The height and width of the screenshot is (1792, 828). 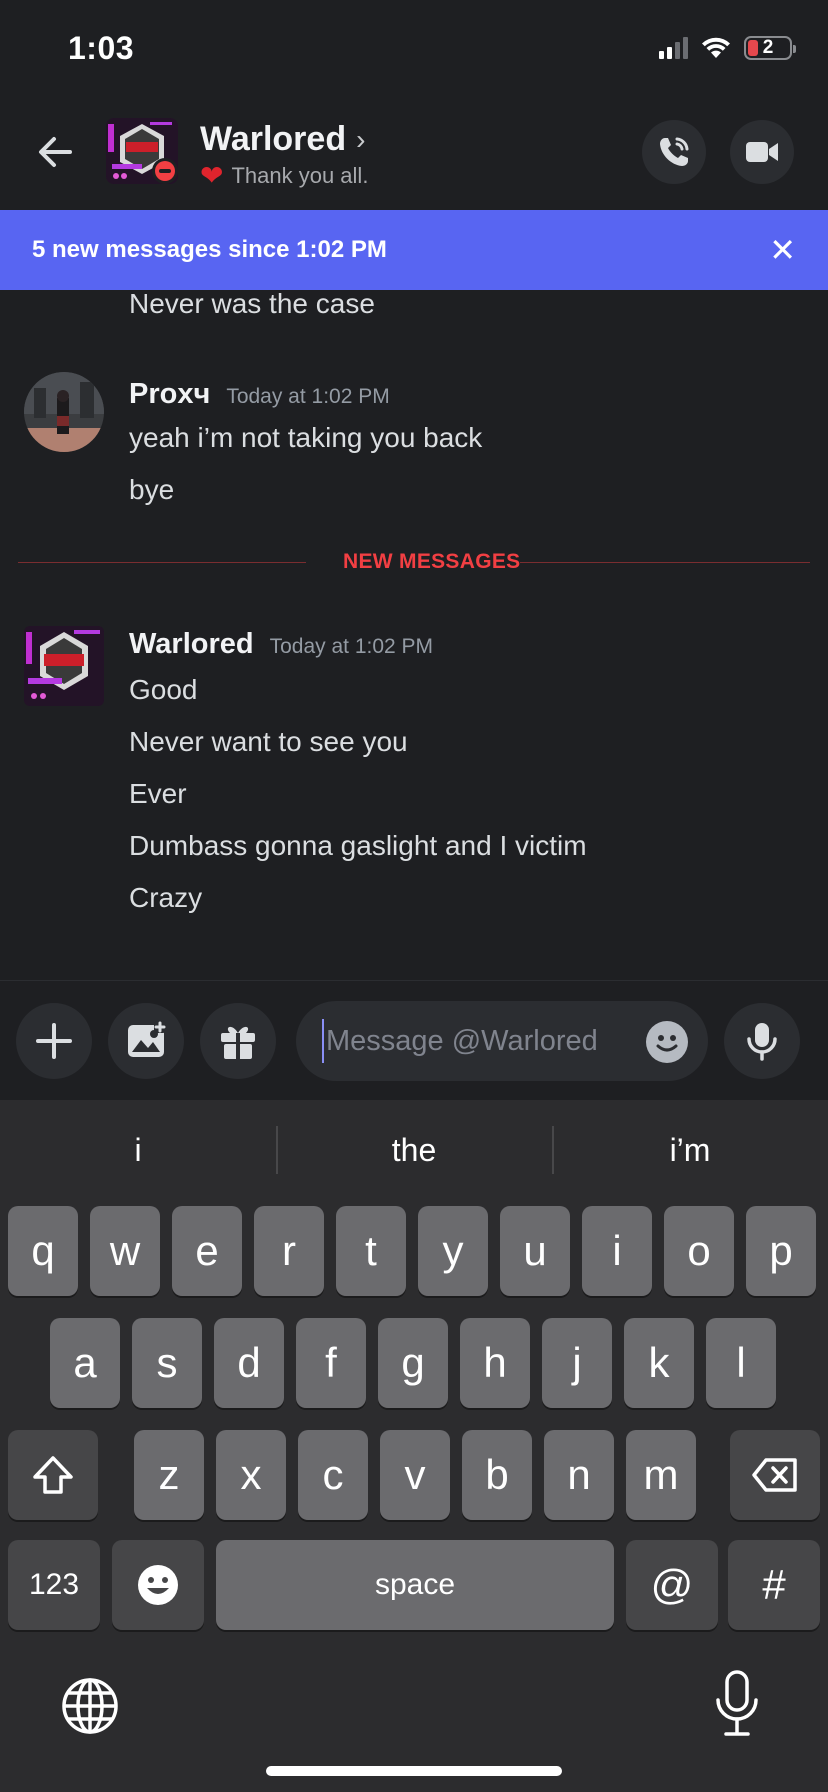 I want to click on shift-icon, so click(x=53, y=1475).